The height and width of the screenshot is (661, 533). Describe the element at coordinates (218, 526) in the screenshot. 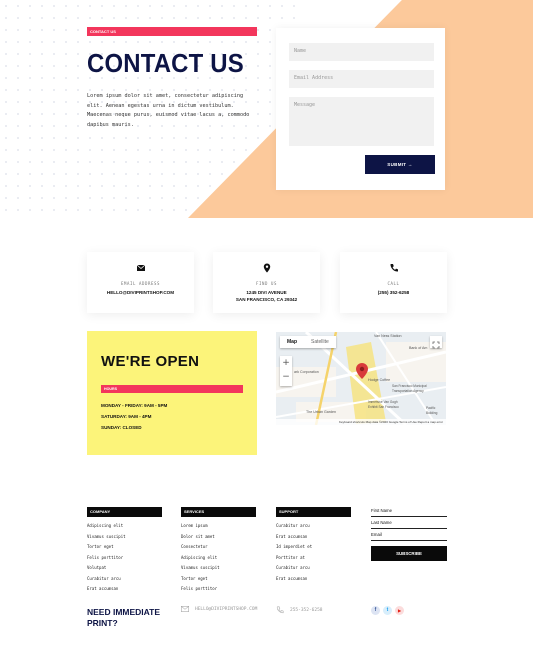

I see `footer-link: Lorem ipsum` at that location.